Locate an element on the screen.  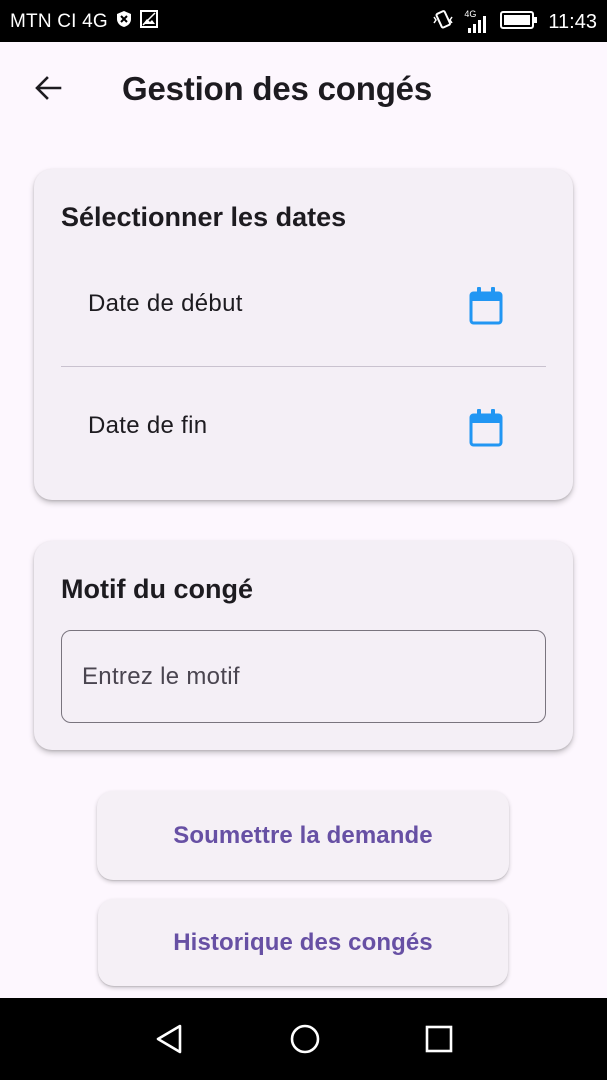
vpn-shield-icon is located at coordinates (124, 21).